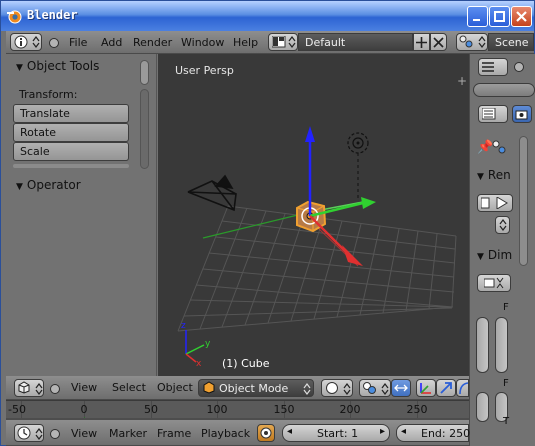  I want to click on menu-marker: Marker, so click(128, 433).